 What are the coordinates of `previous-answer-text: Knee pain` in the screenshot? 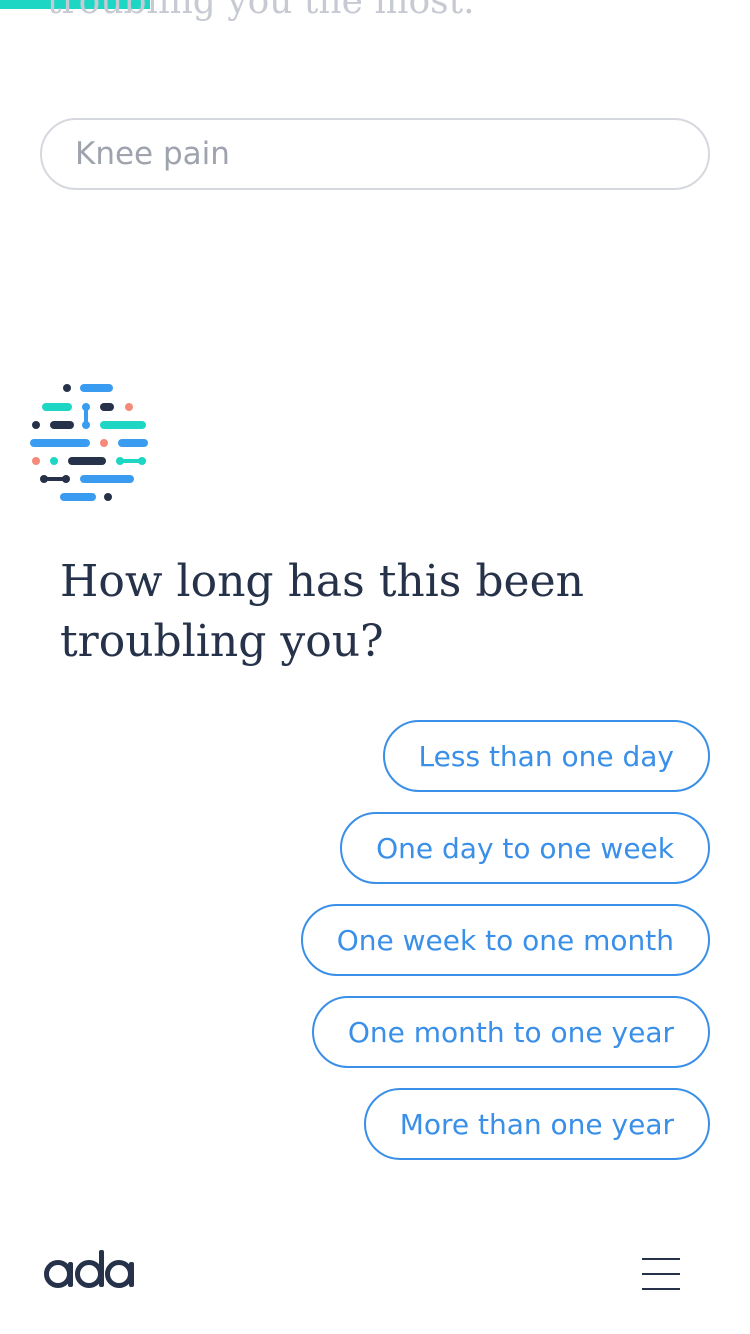 It's located at (152, 154).